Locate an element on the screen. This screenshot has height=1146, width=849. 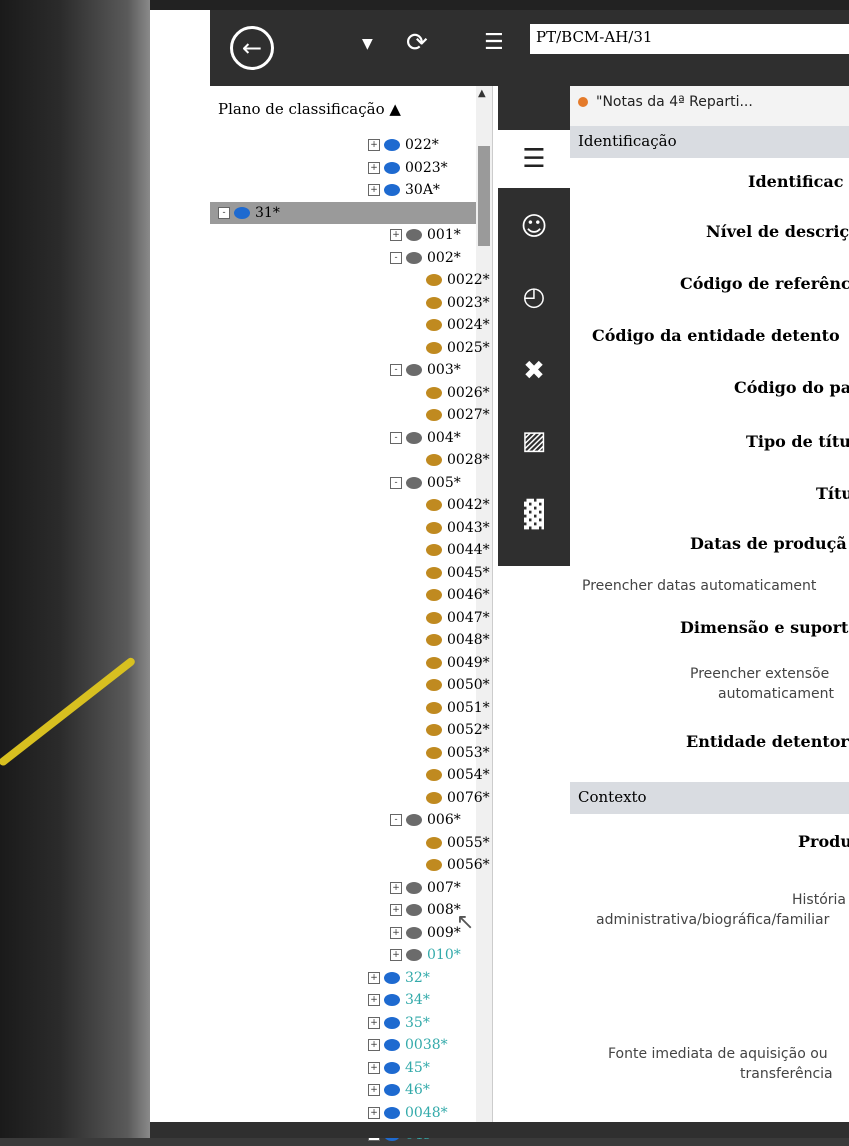
tree-node: 0048* is located at coordinates (451, 640).